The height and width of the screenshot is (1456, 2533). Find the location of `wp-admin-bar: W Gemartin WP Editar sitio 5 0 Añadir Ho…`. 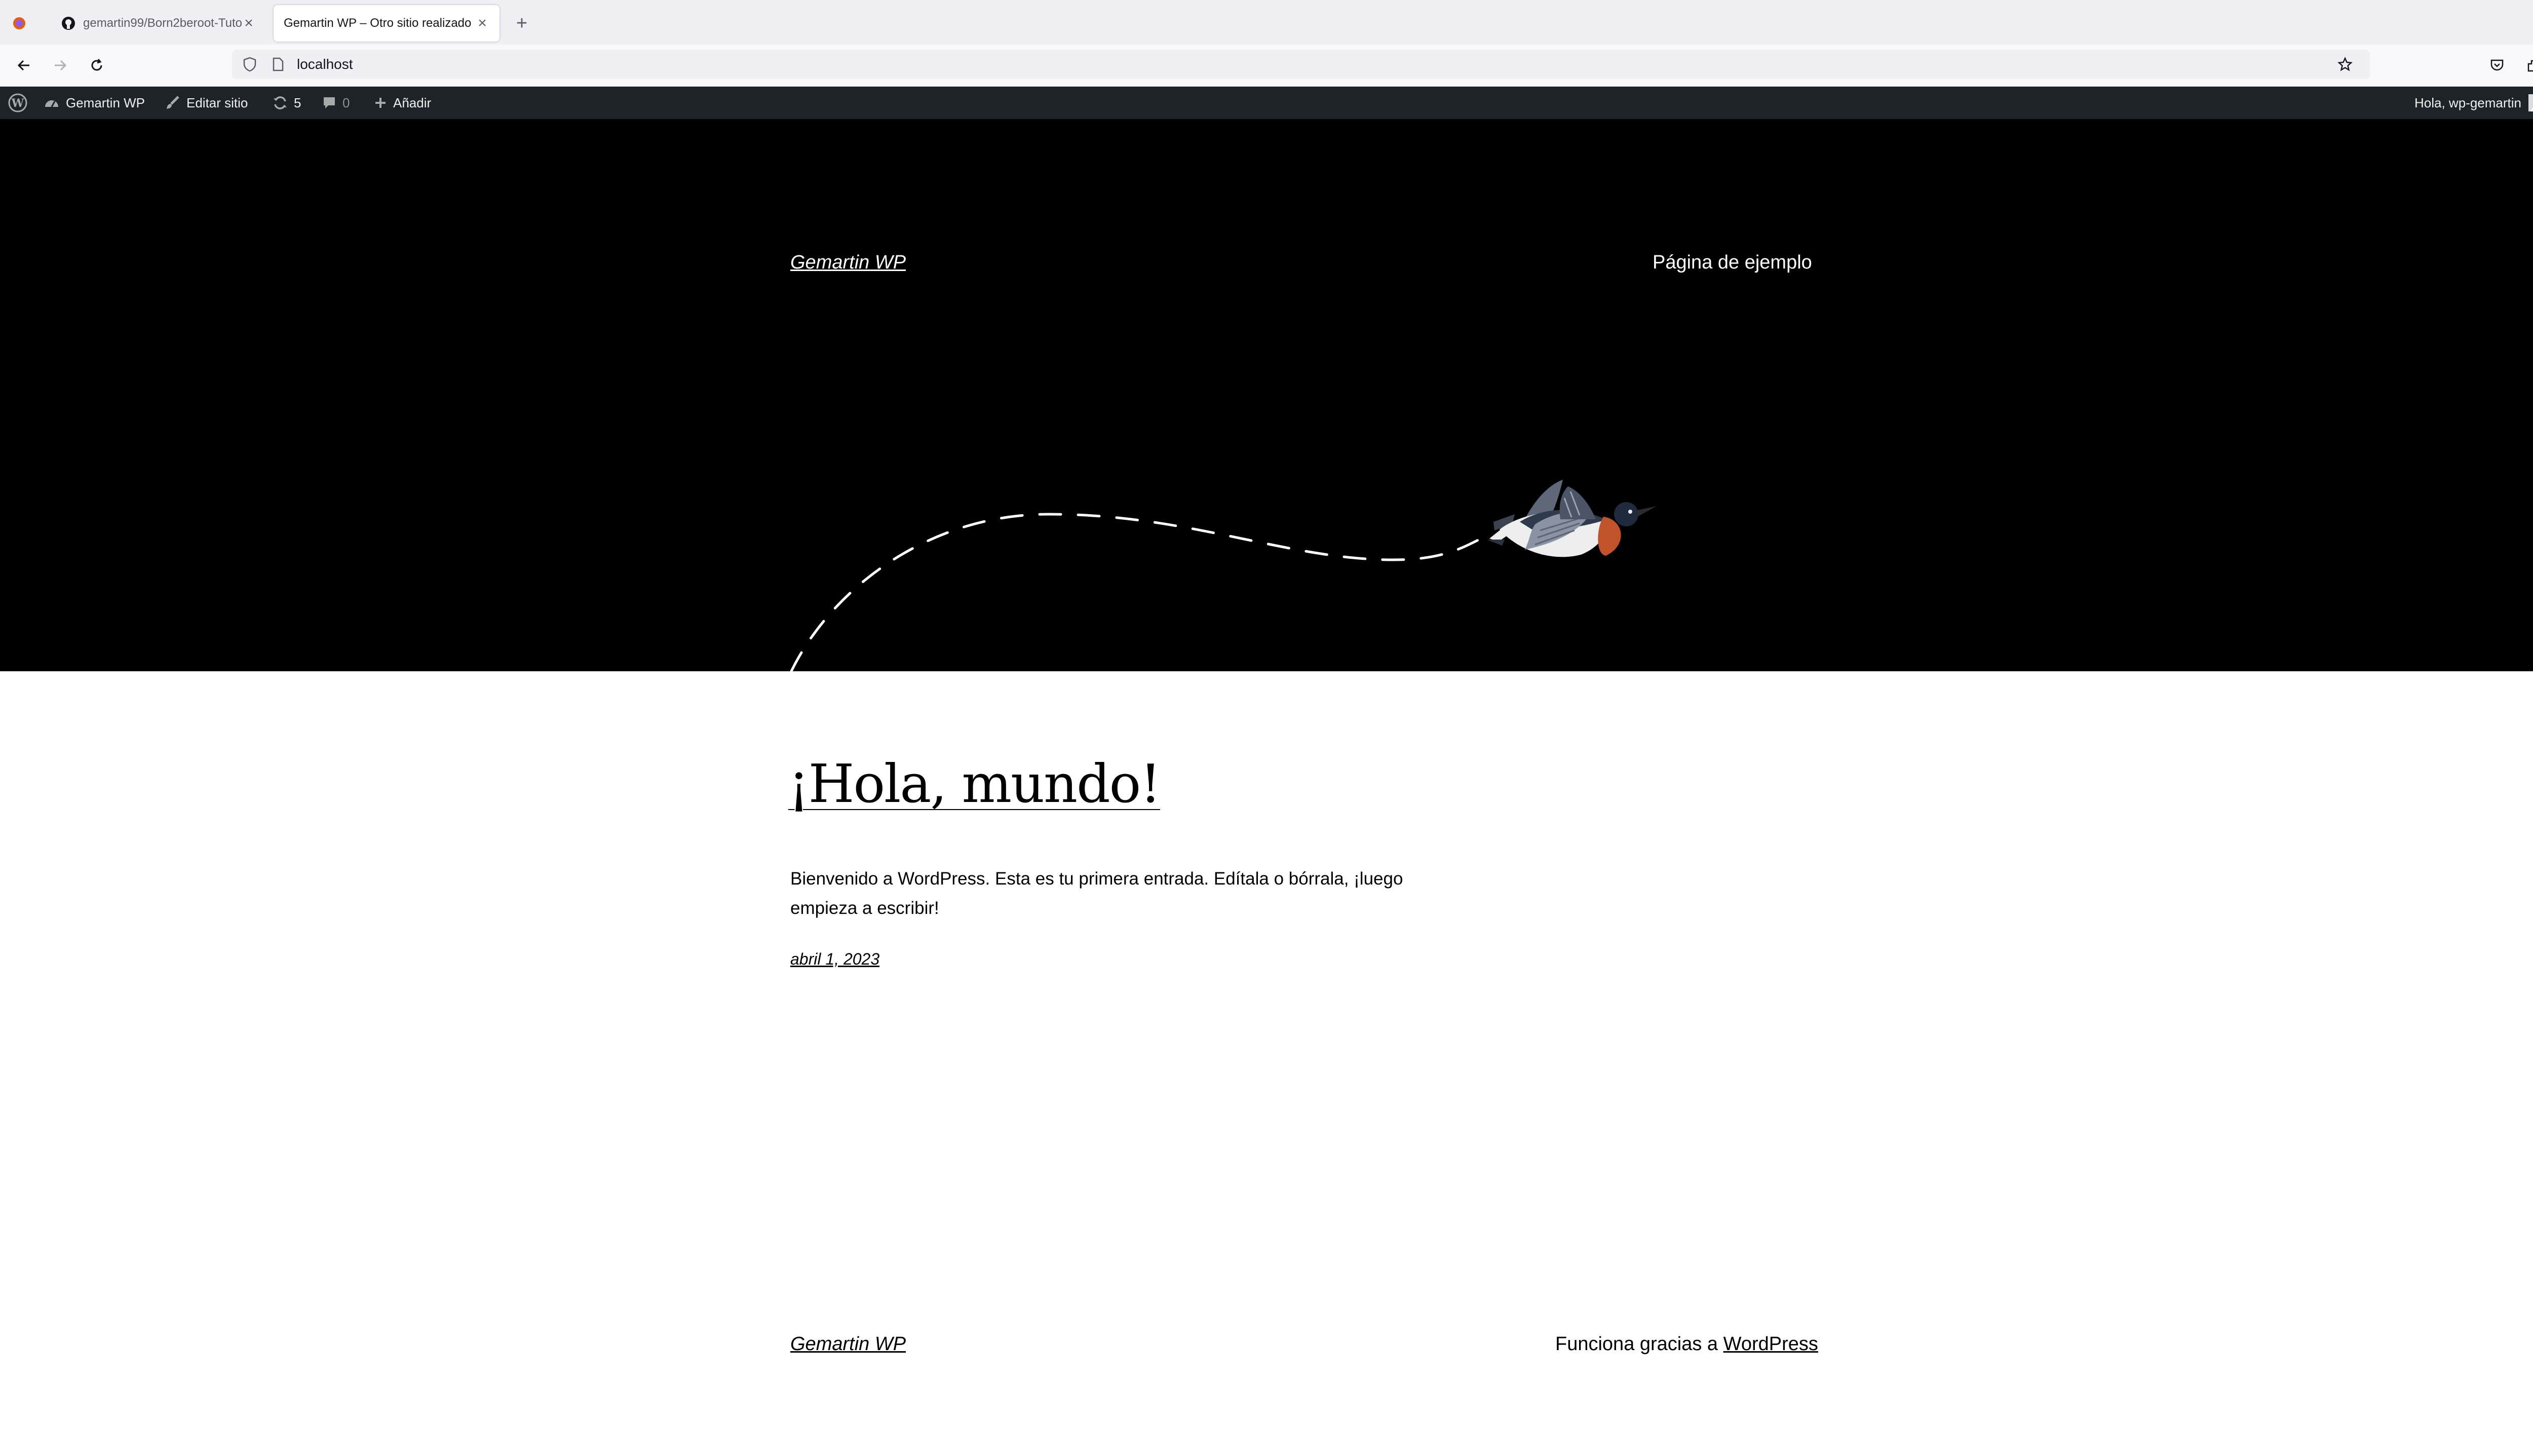

wp-admin-bar: W Gemartin WP Editar sitio 5 0 Añadir Ho… is located at coordinates (1267, 103).